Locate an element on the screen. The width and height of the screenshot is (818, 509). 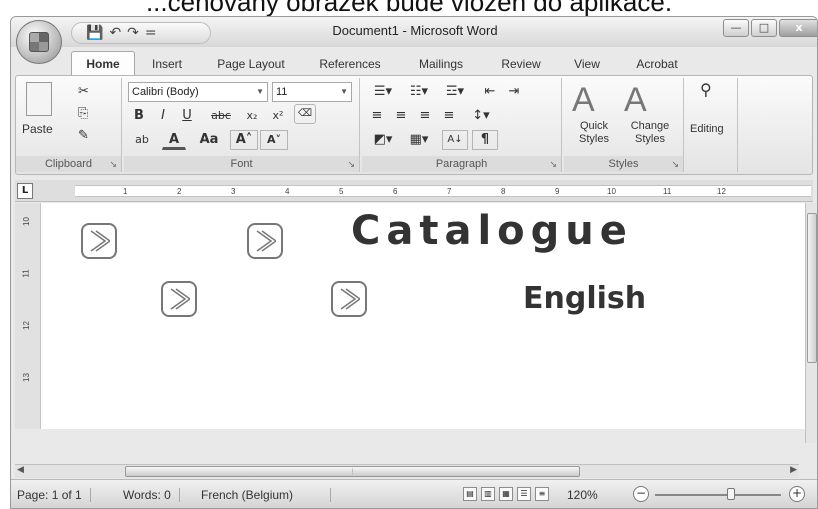
font-group-label: Font is located at coordinates (241, 164).